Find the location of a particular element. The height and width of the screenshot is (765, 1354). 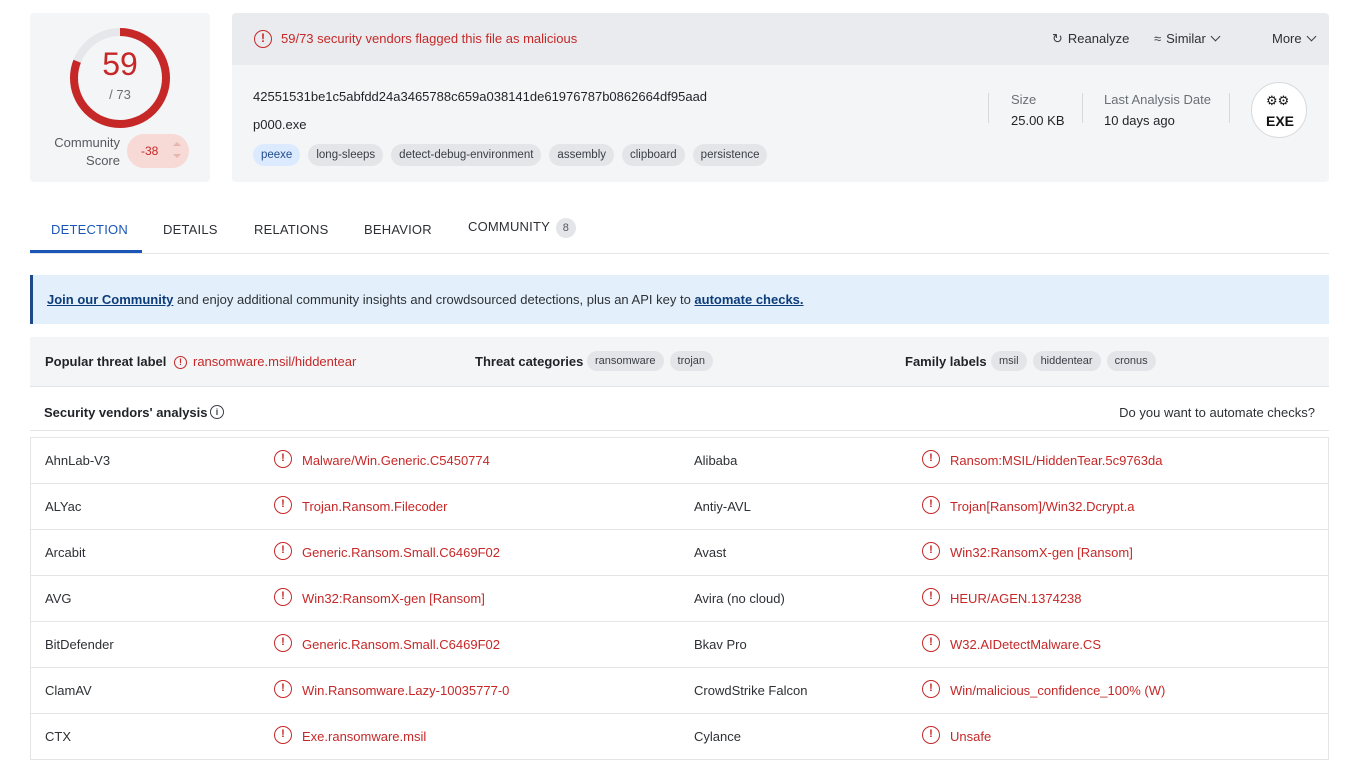

tab-detection: DETECTION is located at coordinates (89, 229).